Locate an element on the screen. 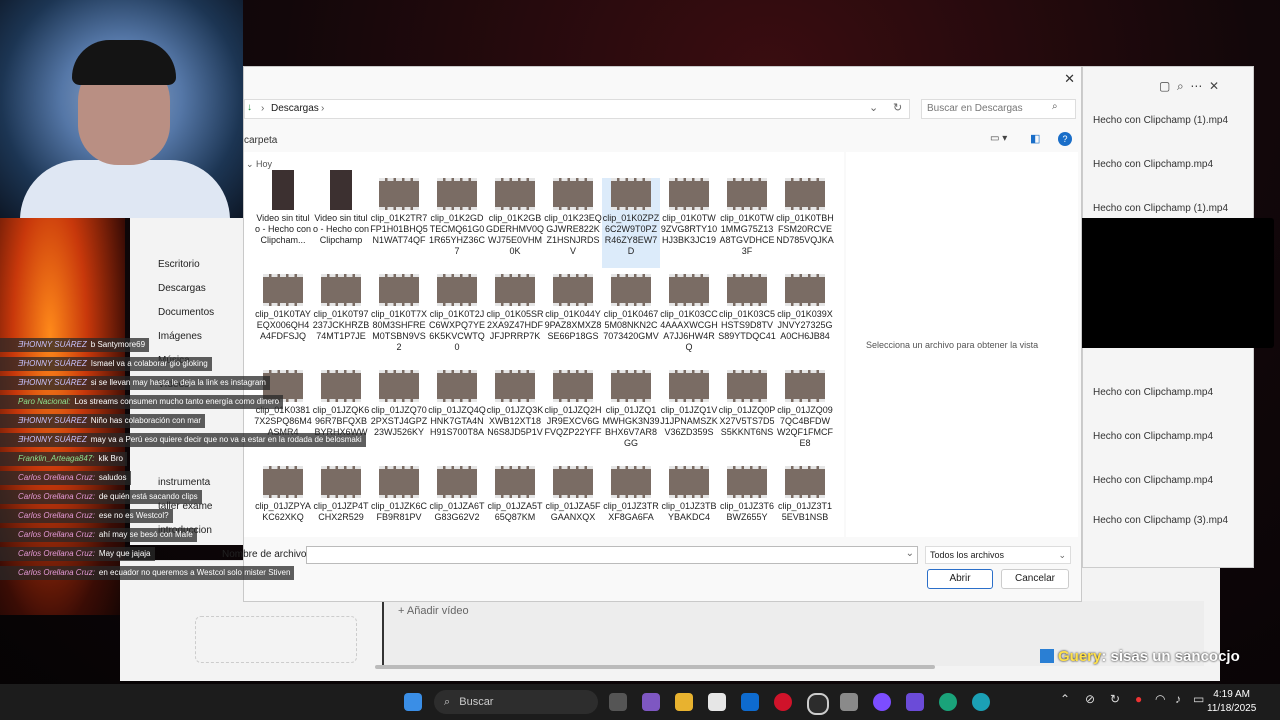  copilot-icon is located at coordinates (651, 702).